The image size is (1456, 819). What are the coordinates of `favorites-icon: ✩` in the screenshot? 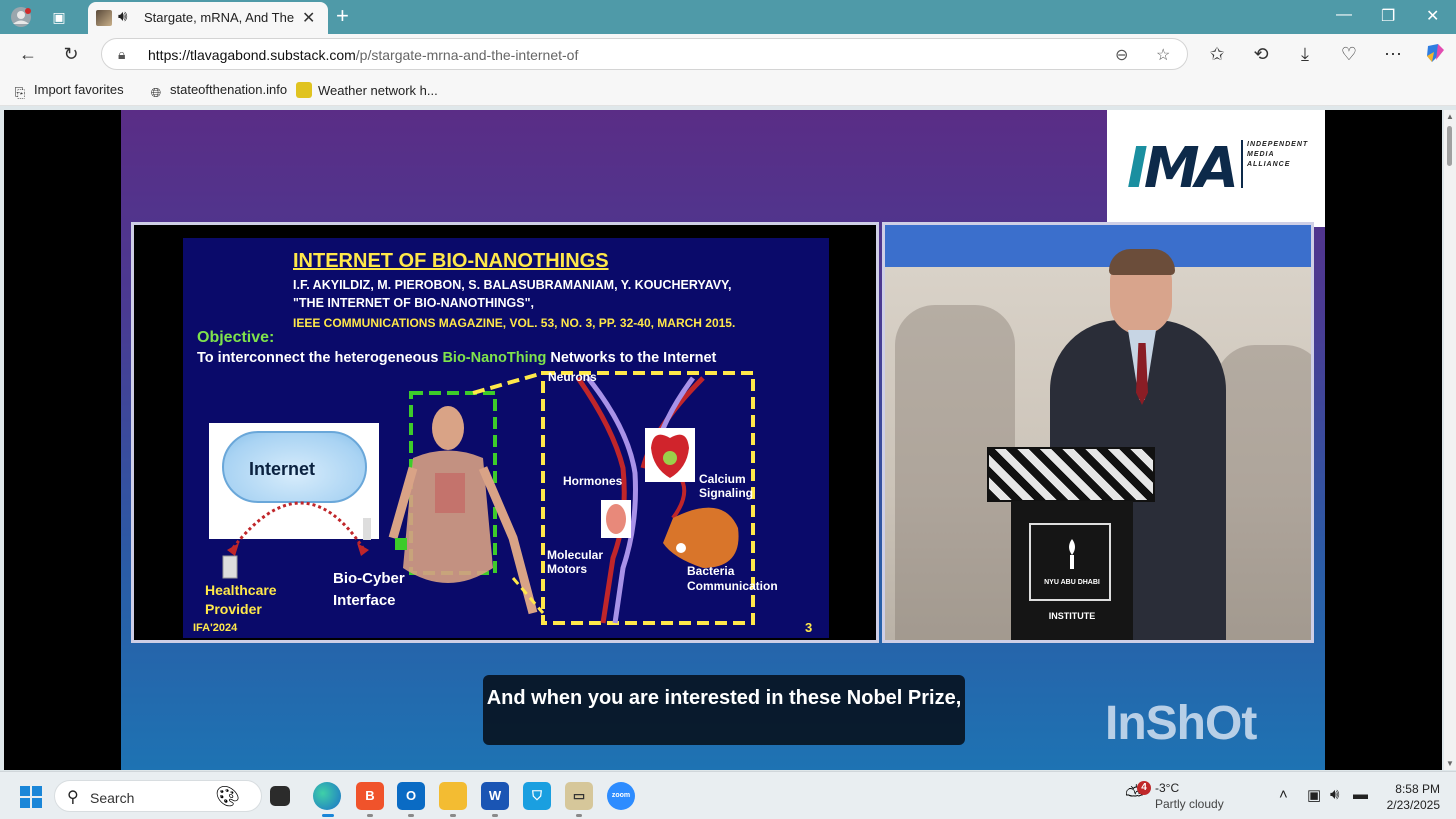 It's located at (1217, 54).